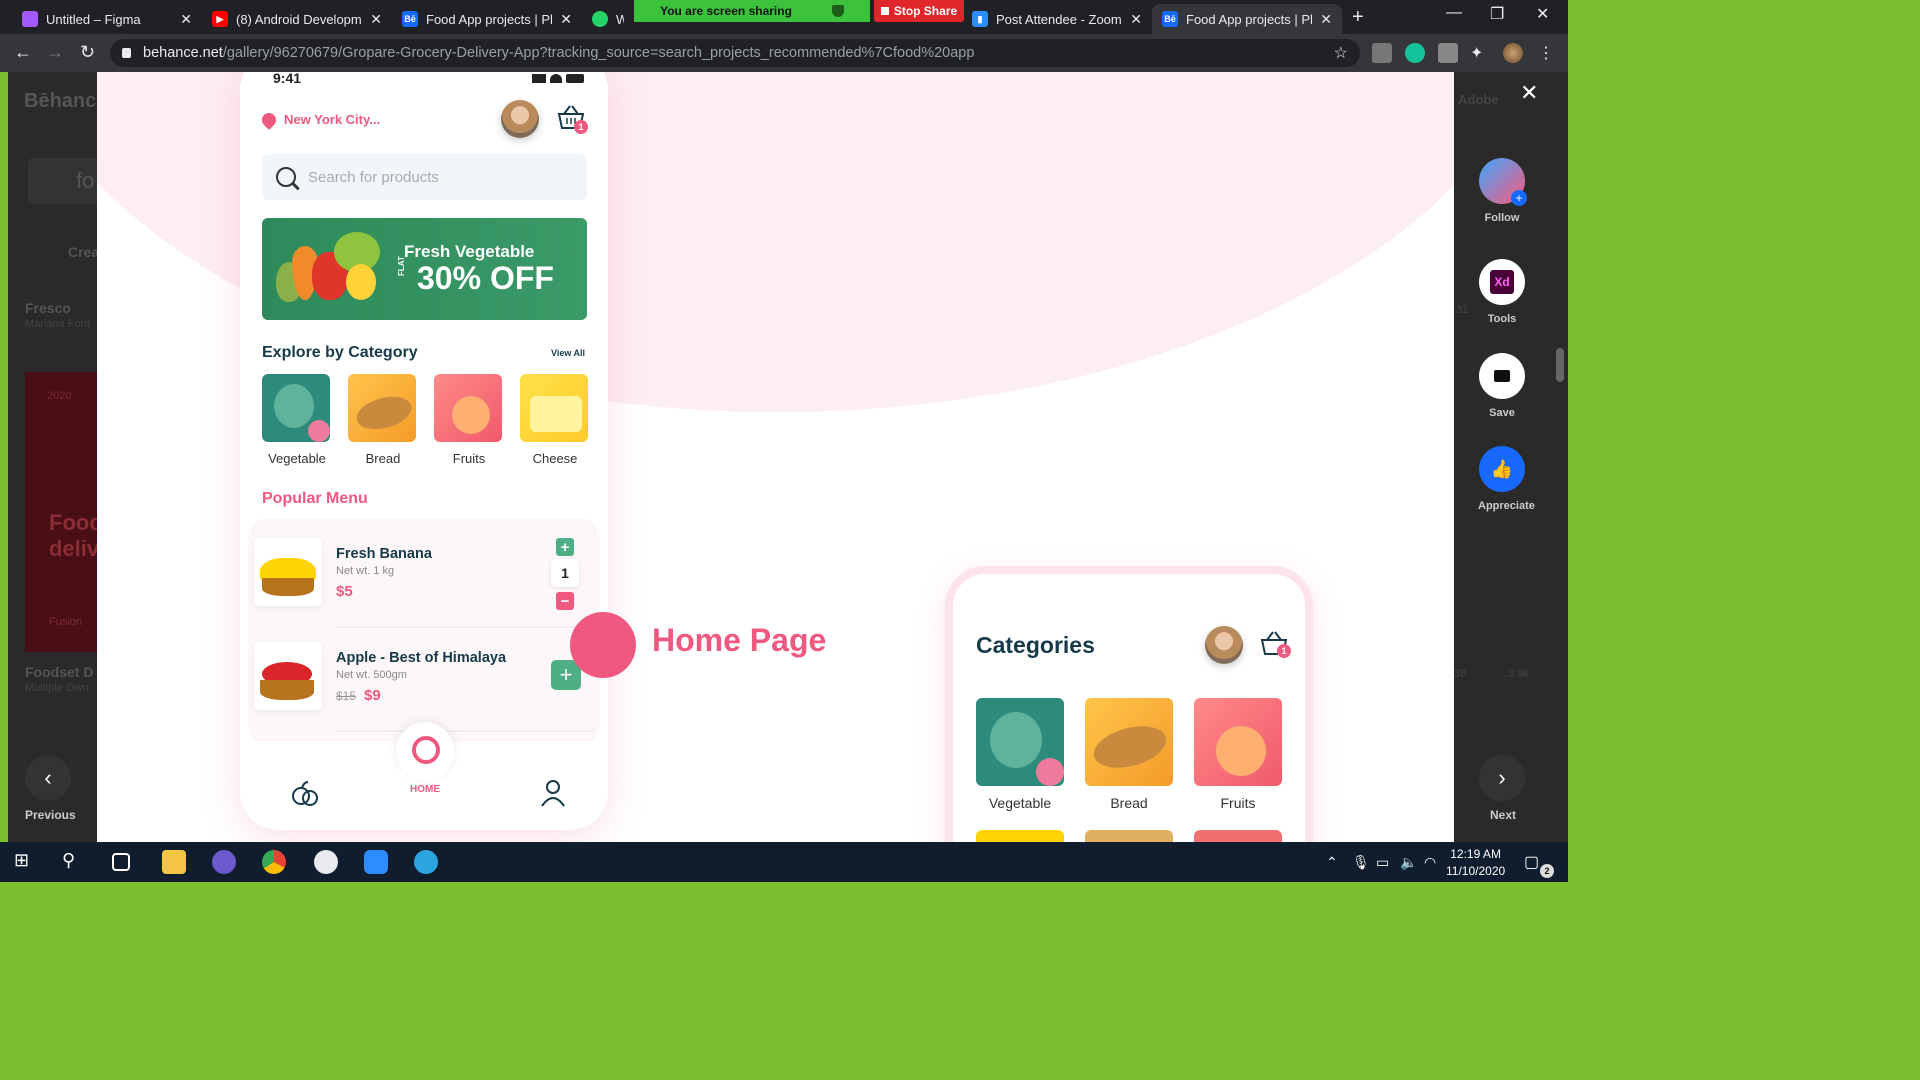 This screenshot has width=1920, height=1080. What do you see at coordinates (465, 731) in the screenshot?
I see `divider` at bounding box center [465, 731].